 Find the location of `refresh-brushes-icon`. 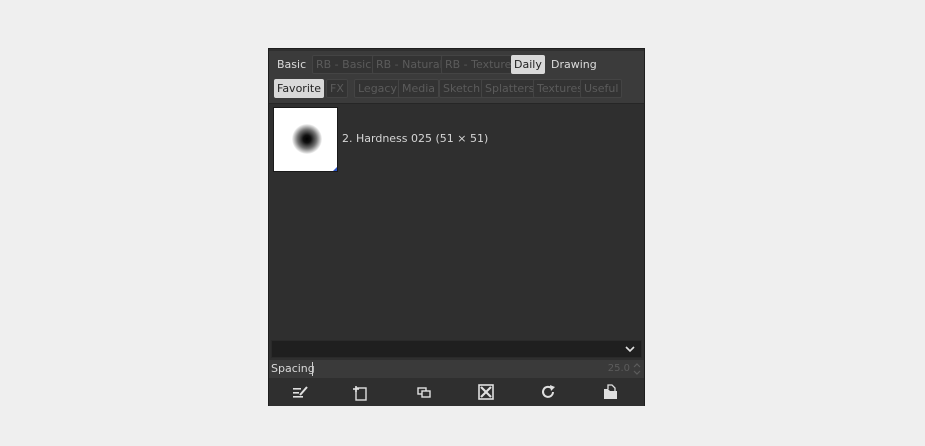

refresh-brushes-icon is located at coordinates (548, 392).